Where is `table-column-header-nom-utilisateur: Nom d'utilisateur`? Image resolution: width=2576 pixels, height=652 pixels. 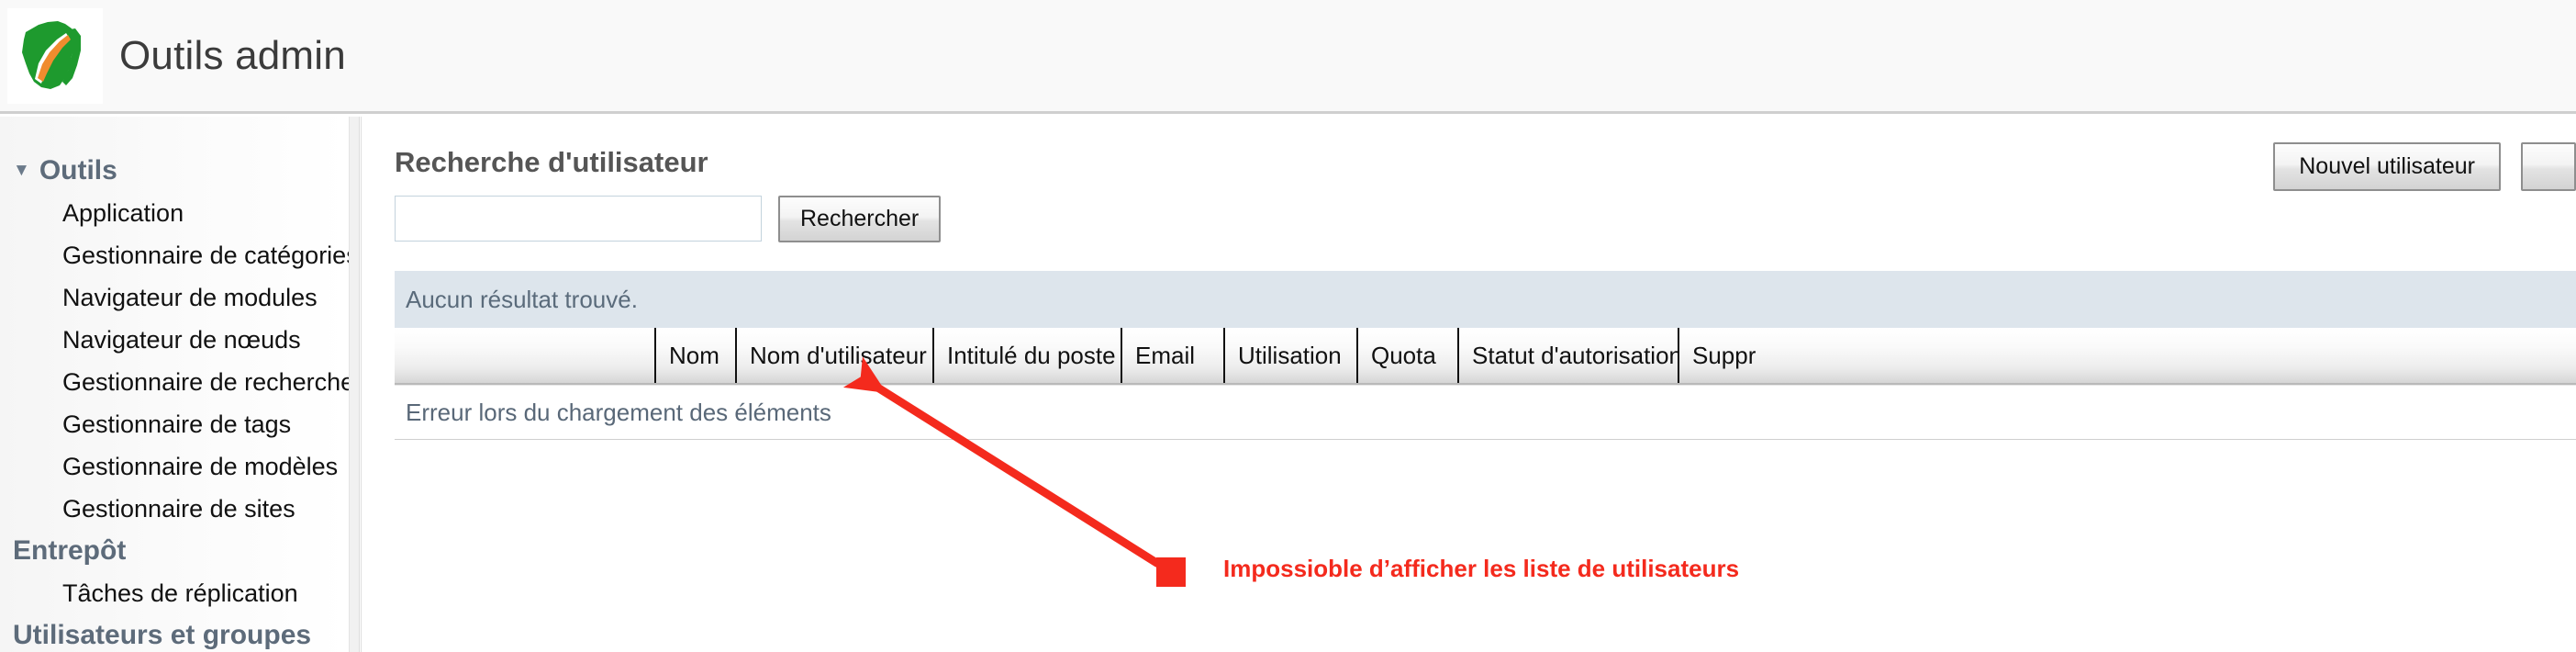
table-column-header-nom-utilisateur: Nom d'utilisateur is located at coordinates (833, 355).